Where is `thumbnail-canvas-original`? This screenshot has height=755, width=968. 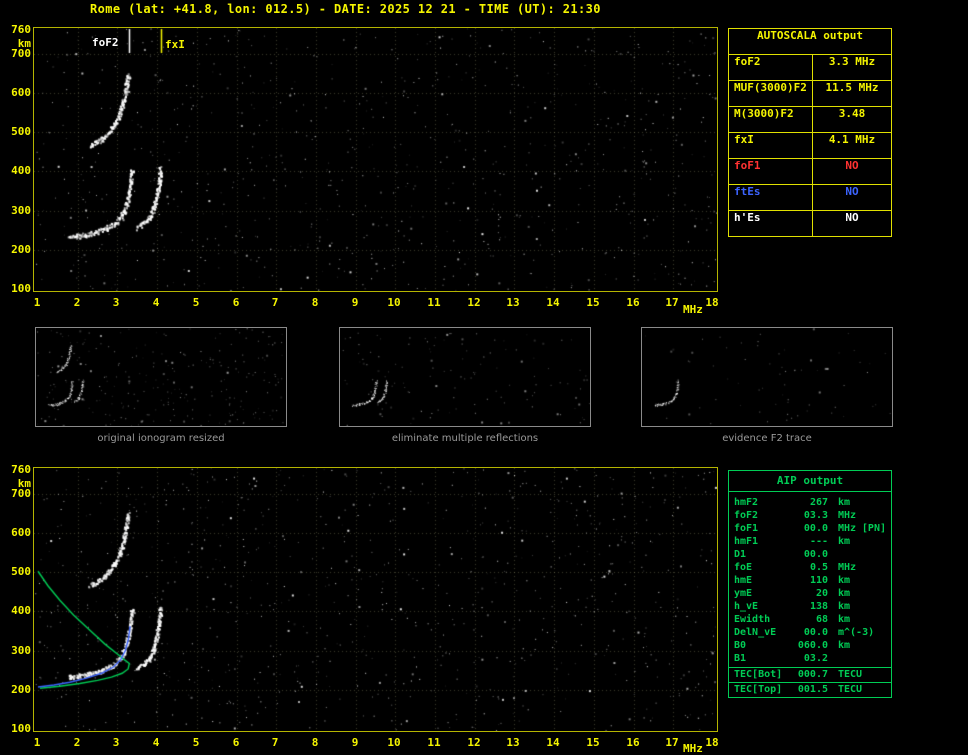
thumbnail-canvas-original is located at coordinates (161, 377).